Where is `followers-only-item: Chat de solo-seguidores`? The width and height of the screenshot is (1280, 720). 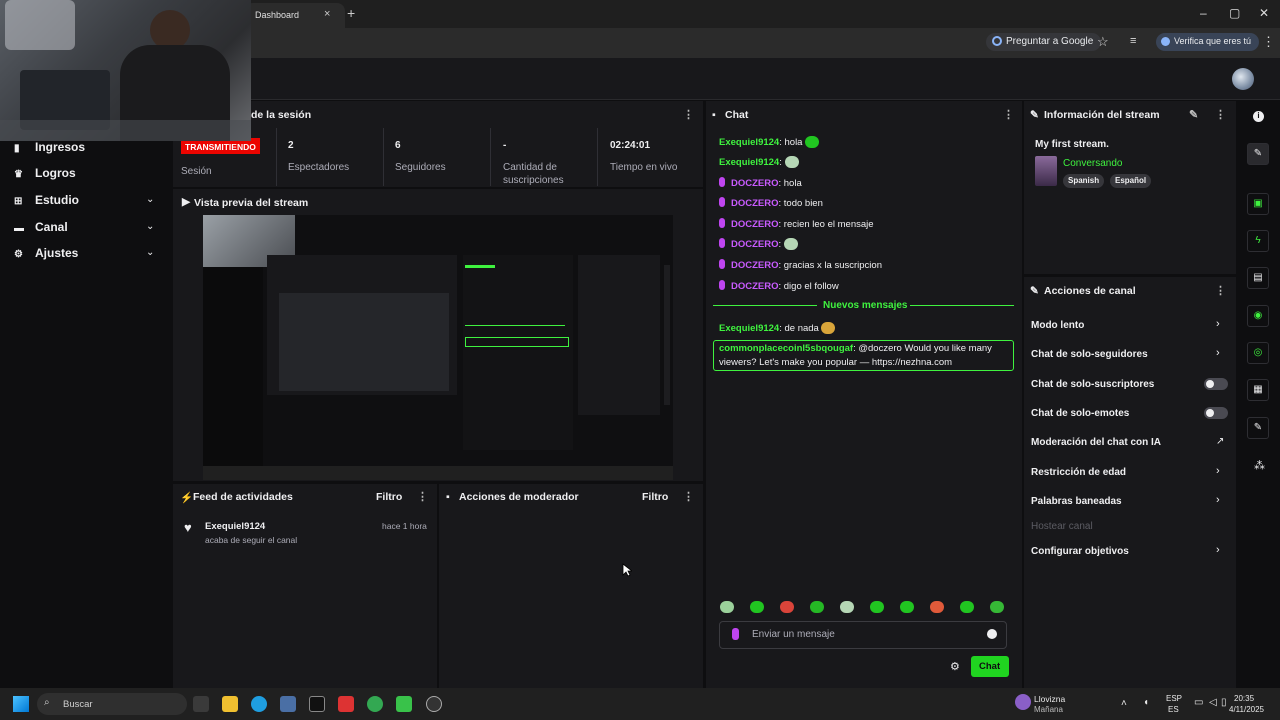
followers-only-item: Chat de solo-seguidores is located at coordinates (1089, 354).